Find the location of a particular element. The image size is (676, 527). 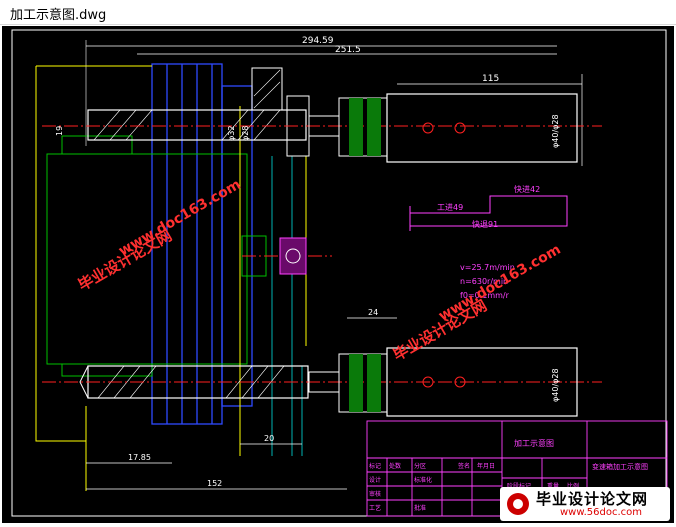

tb-ymd: 年月日 is located at coordinates (486, 466).